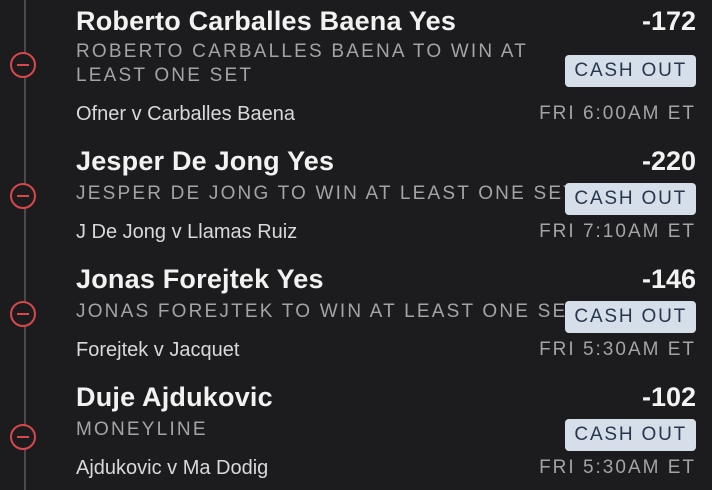  What do you see at coordinates (668, 279) in the screenshot?
I see `leg-odds: -146` at bounding box center [668, 279].